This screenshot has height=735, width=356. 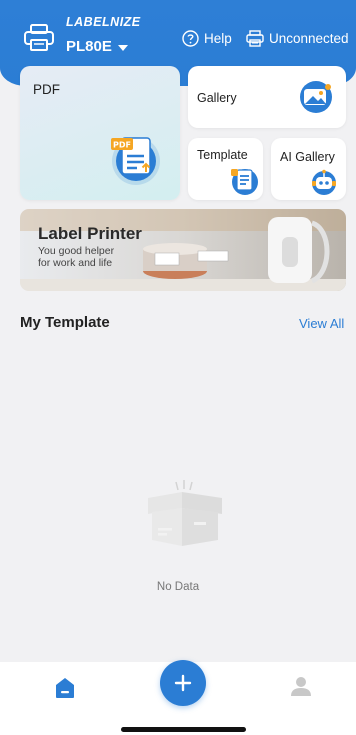 I want to click on connection-status-button: Unconnected, so click(x=297, y=38).